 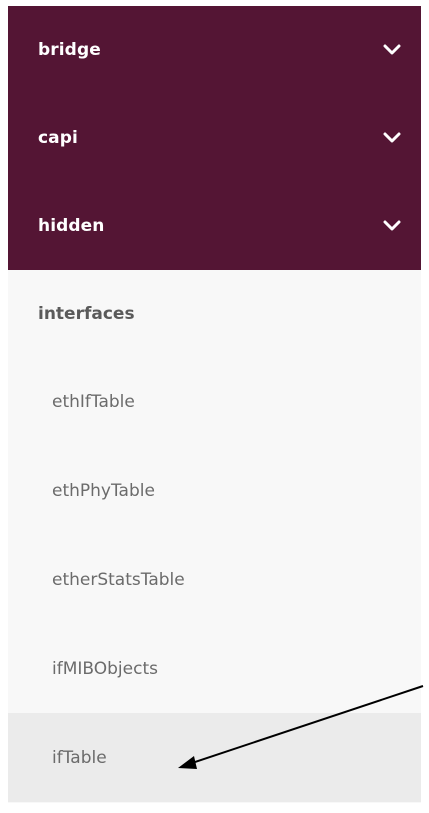 What do you see at coordinates (214, 579) in the screenshot?
I see `menu-item-etherstatstable: etherStatsTable` at bounding box center [214, 579].